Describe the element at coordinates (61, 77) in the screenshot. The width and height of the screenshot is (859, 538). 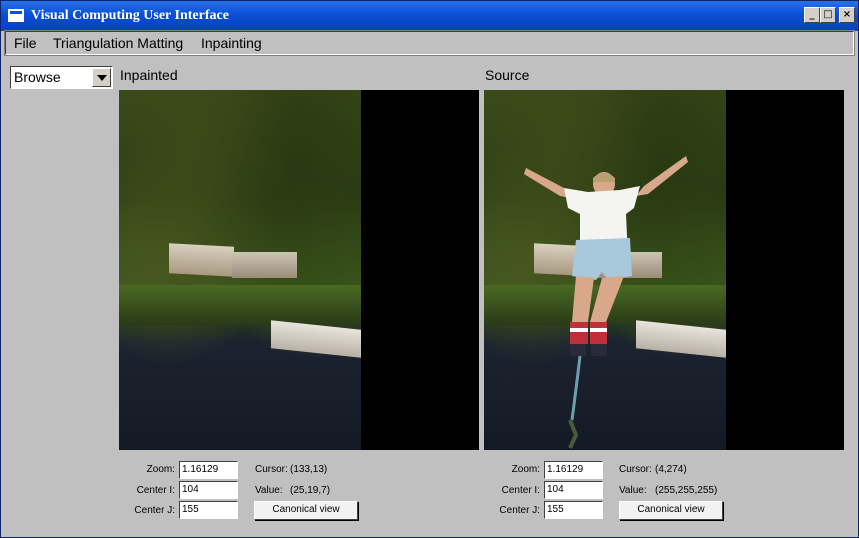
I see `mode-select: Browse` at that location.